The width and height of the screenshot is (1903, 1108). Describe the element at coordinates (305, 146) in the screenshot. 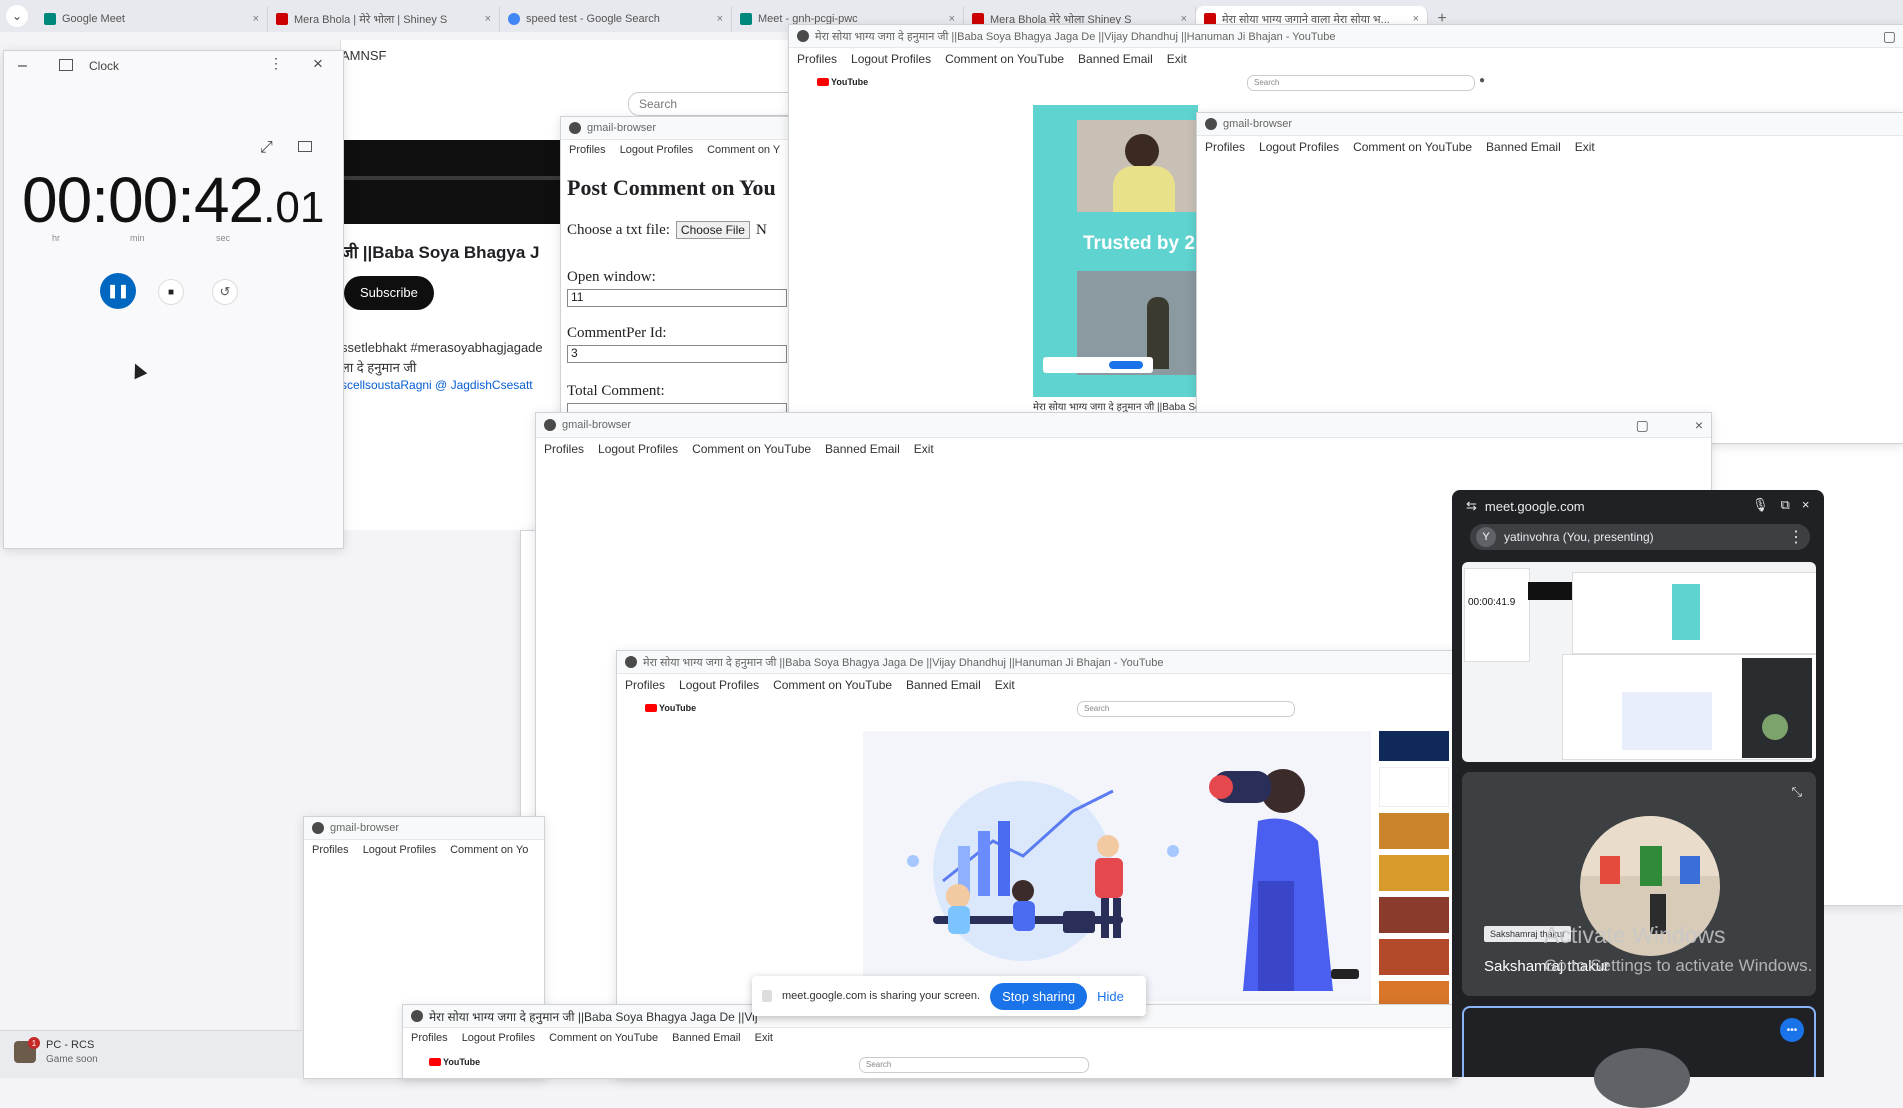

I see `keep-on-top-icon` at that location.